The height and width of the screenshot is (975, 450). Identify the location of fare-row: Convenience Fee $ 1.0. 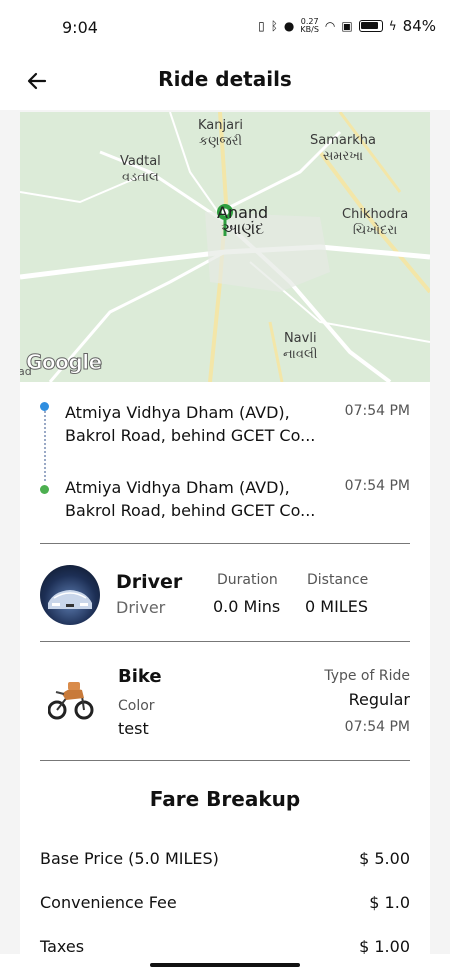
(225, 905).